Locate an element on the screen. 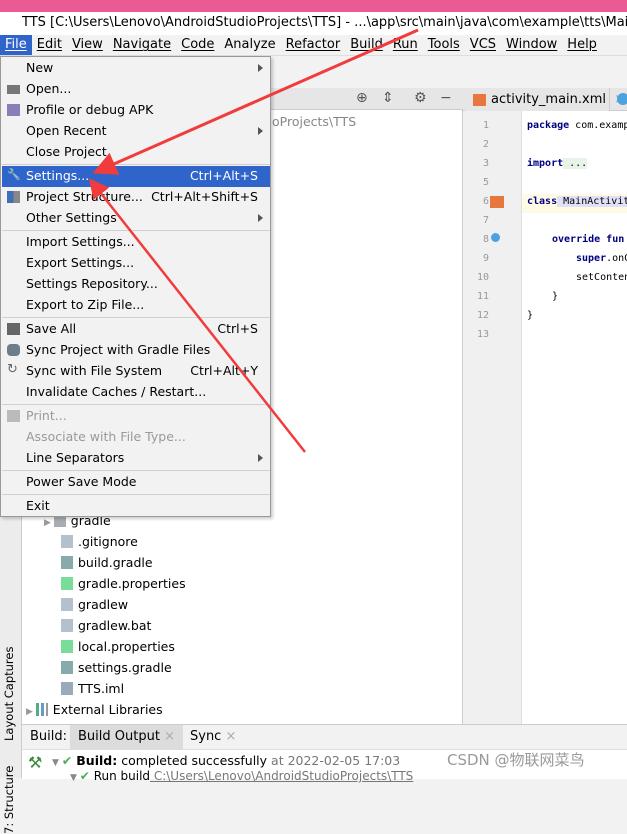 This screenshot has height=834, width=627. menu-file: File is located at coordinates (16, 45).